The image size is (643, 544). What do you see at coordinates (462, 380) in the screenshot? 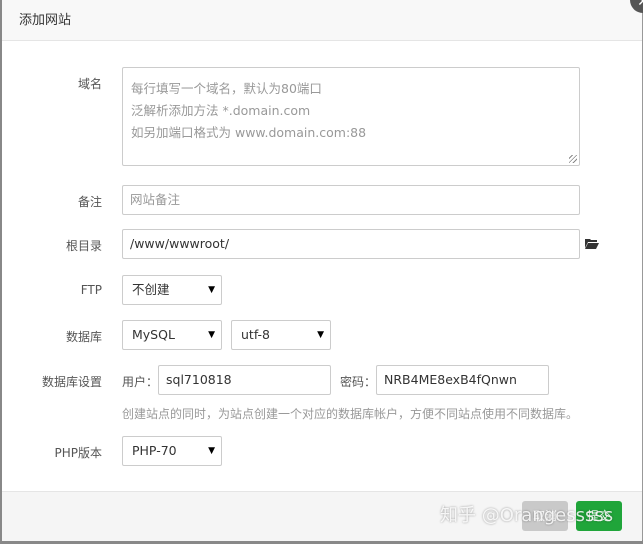
I see `db-pass-input: NRB4ME8exB4fQnwn` at bounding box center [462, 380].